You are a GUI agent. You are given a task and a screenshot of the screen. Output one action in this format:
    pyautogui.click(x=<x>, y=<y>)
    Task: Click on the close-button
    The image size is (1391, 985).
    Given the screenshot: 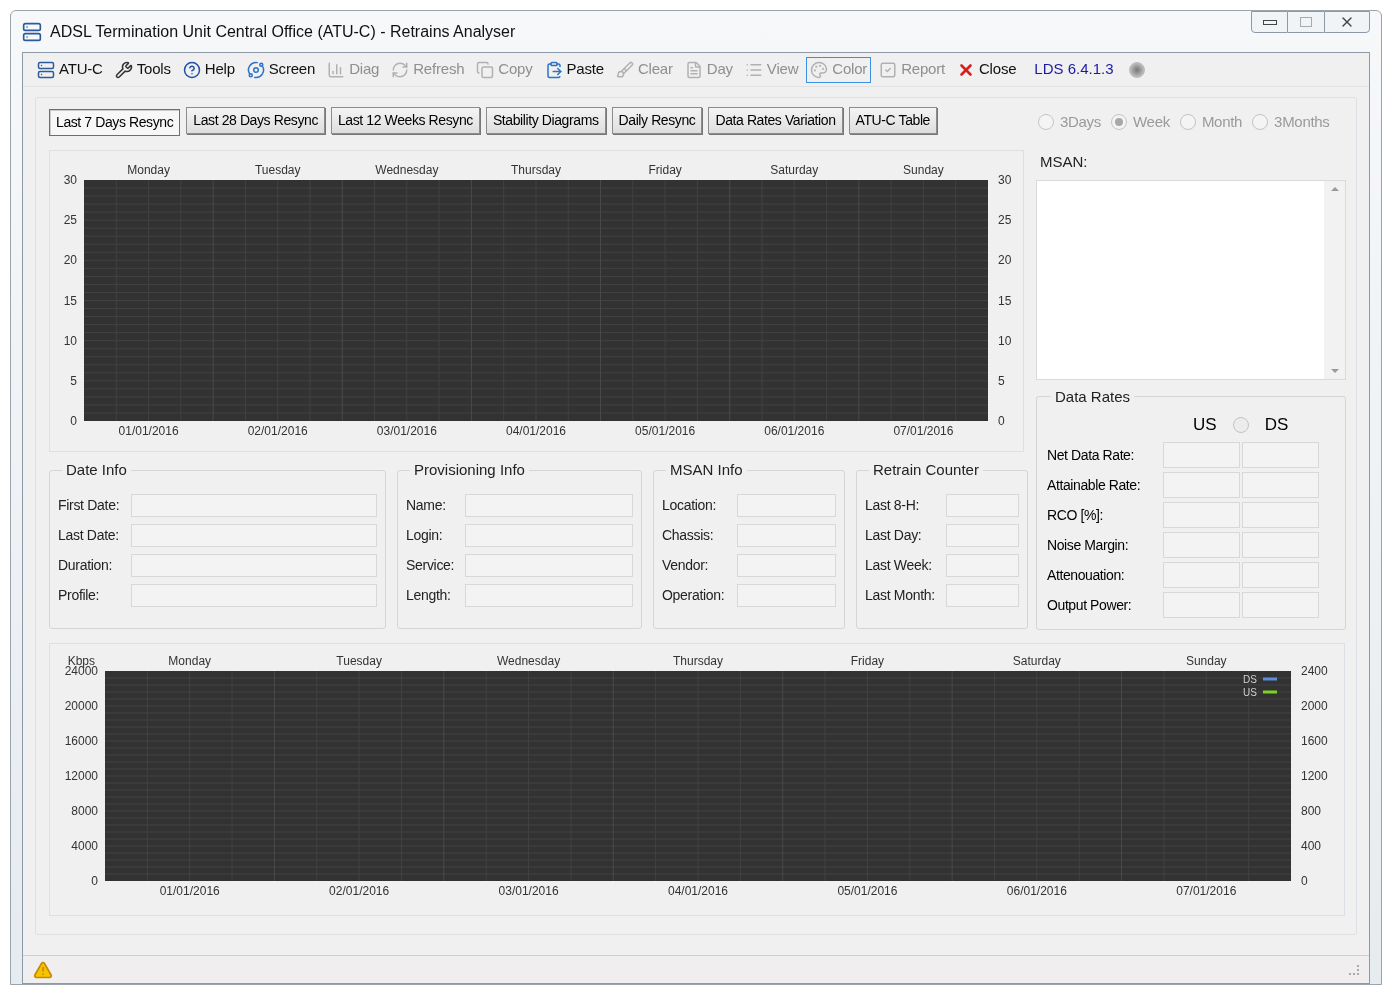 What is the action you would take?
    pyautogui.click(x=1347, y=22)
    